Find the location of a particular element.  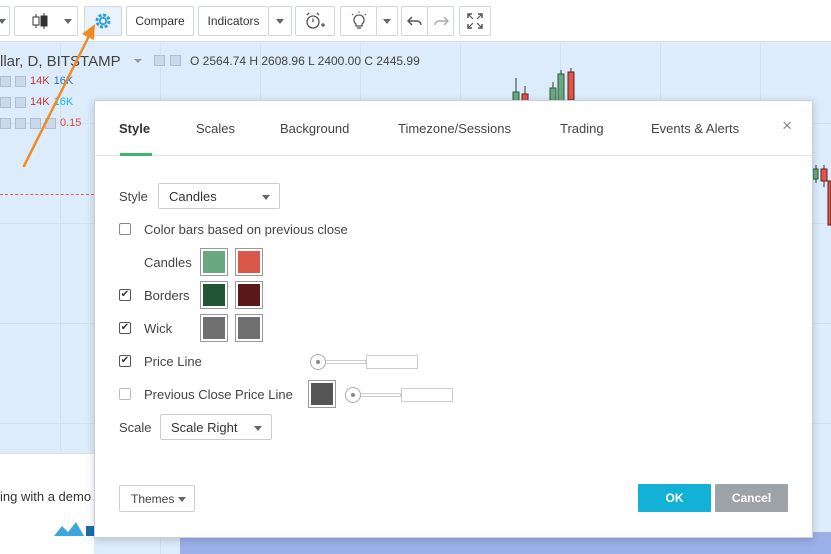

scale-select-value: Scale Right is located at coordinates (204, 427).